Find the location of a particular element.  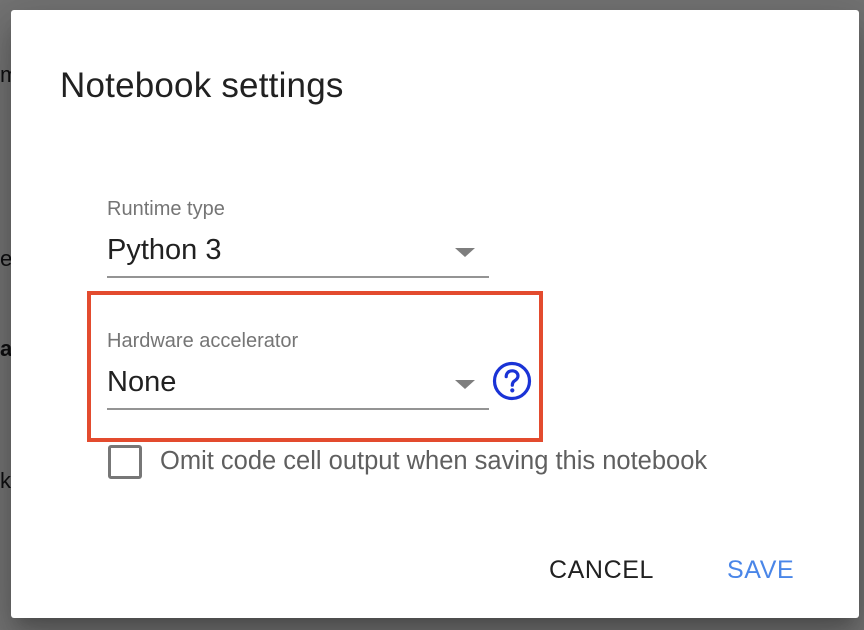

hardware-accelerator-value: None is located at coordinates (141, 382).